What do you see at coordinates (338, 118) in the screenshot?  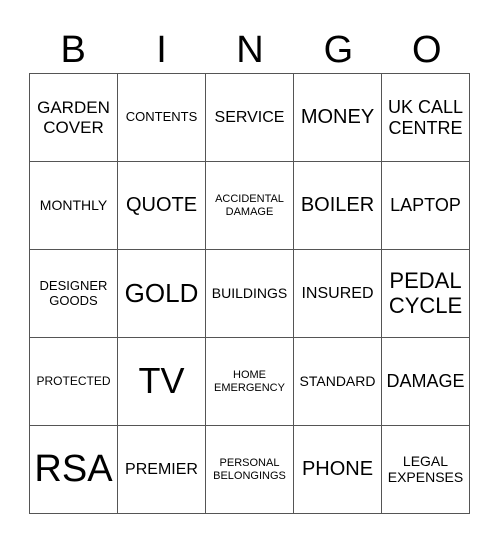 I see `bingo-cell: MONEY` at bounding box center [338, 118].